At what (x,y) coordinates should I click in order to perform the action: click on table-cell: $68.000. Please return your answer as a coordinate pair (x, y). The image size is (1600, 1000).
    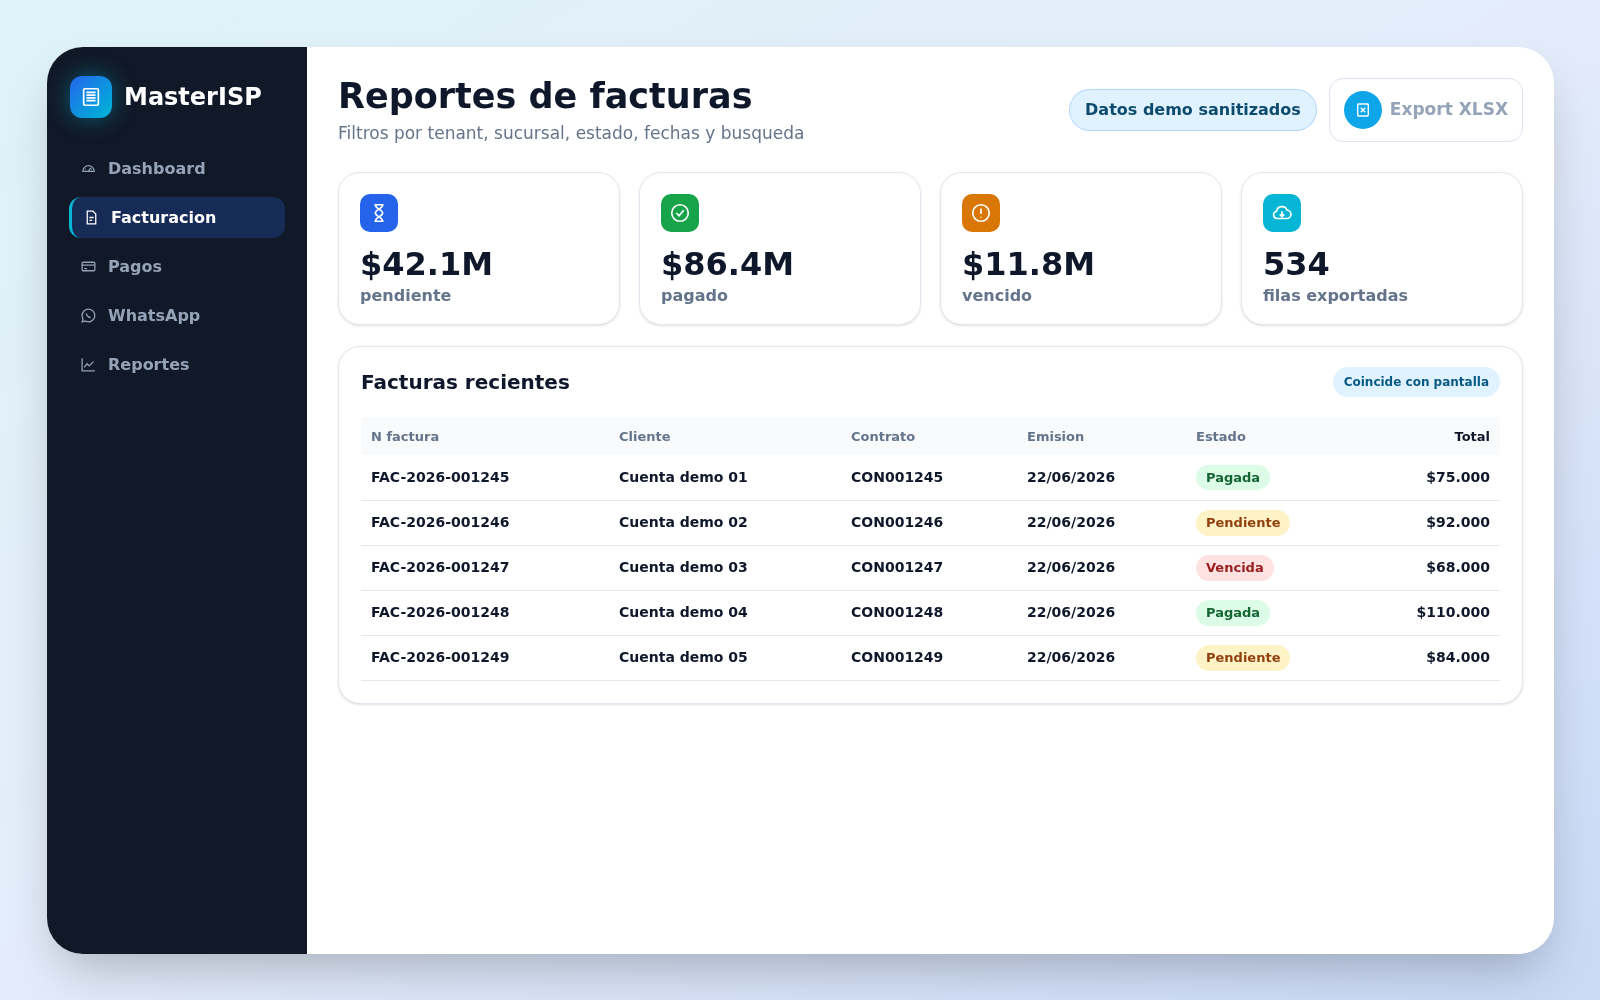
    Looking at the image, I should click on (1429, 568).